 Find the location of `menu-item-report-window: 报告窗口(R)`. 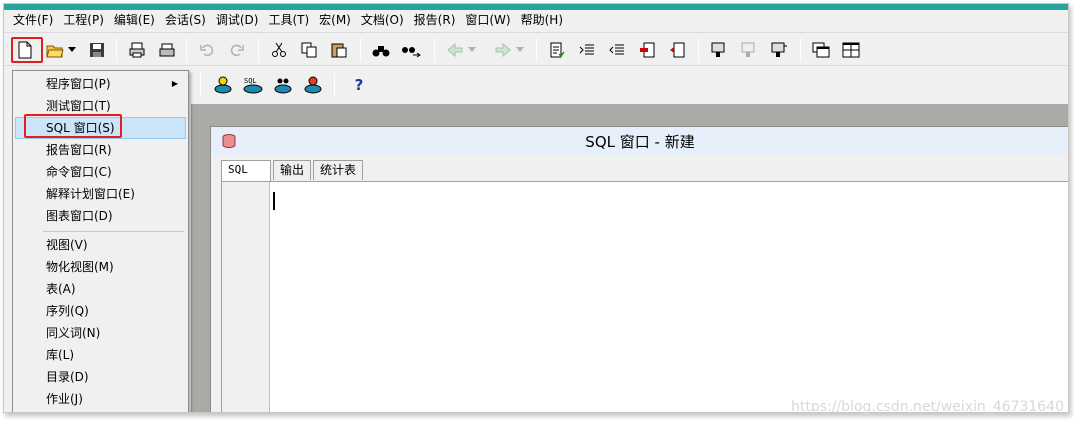

menu-item-report-window: 报告窗口(R) is located at coordinates (100, 150).